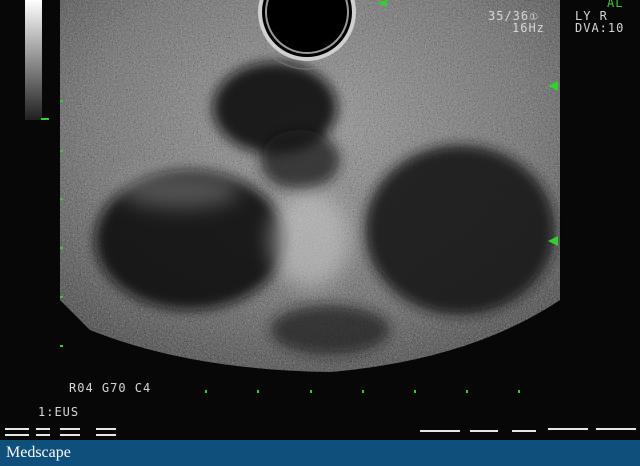 The width and height of the screenshot is (640, 466). I want to click on mode-label: 1:EUS, so click(59, 412).